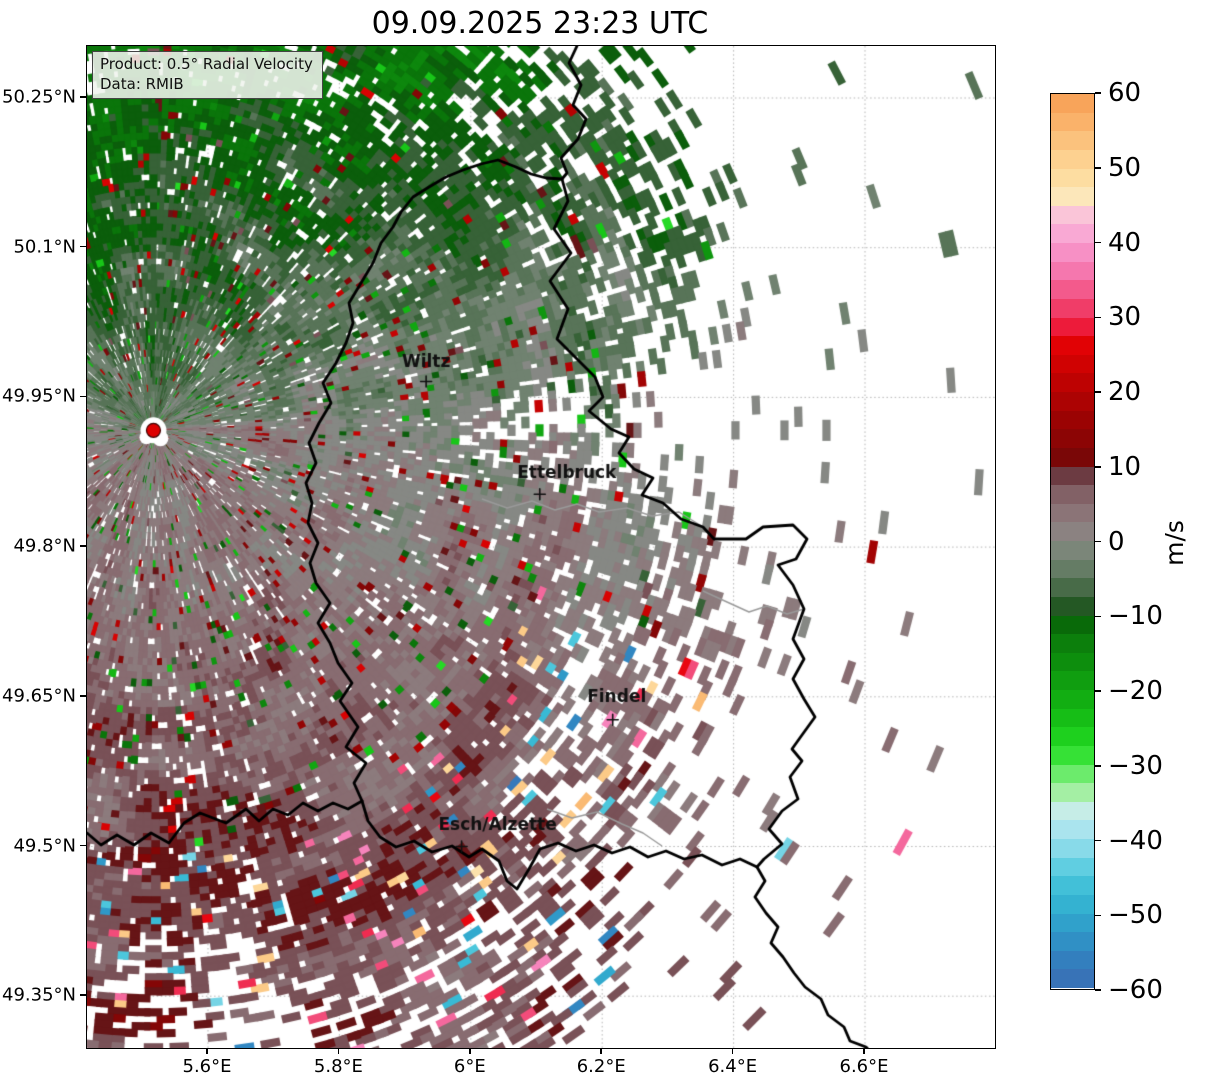 The image size is (1207, 1081). What do you see at coordinates (1125, 93) in the screenshot?
I see `colorbar-tick-label: 60` at bounding box center [1125, 93].